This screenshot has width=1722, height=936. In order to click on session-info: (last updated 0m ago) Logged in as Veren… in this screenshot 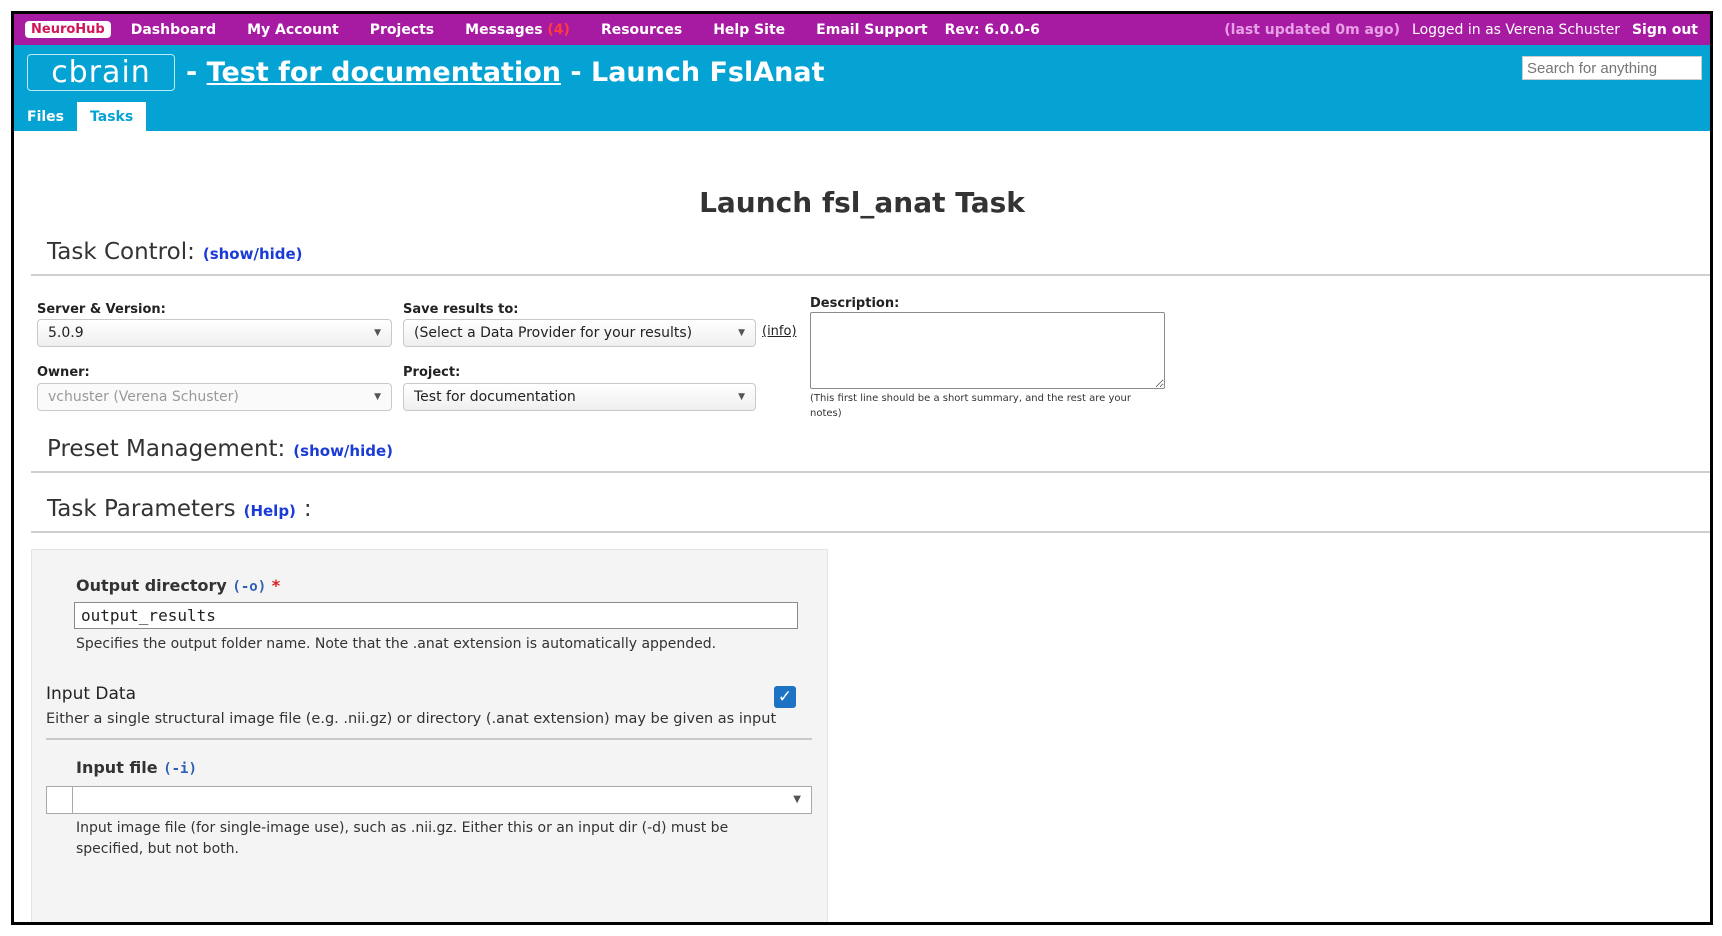, I will do `click(1467, 30)`.